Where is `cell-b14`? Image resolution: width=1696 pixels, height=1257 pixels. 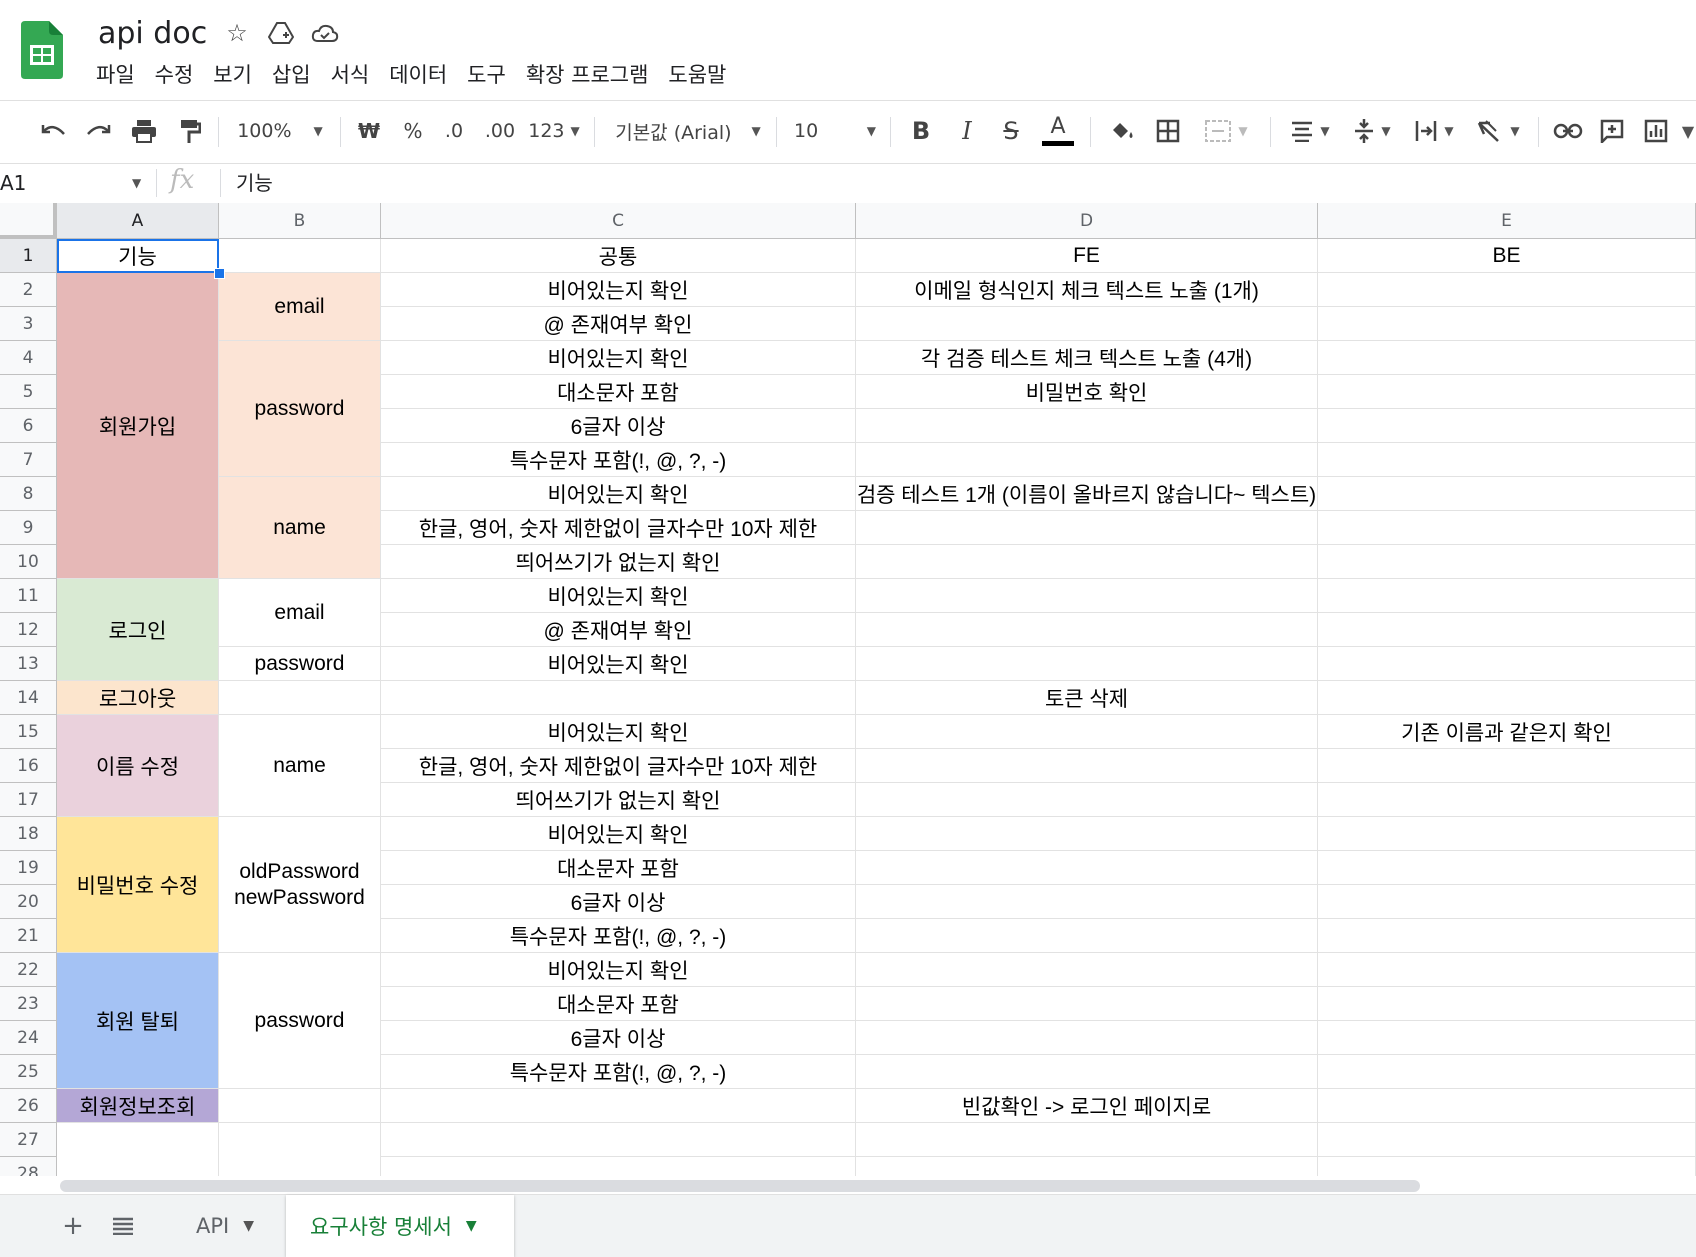
cell-b14 is located at coordinates (300, 698).